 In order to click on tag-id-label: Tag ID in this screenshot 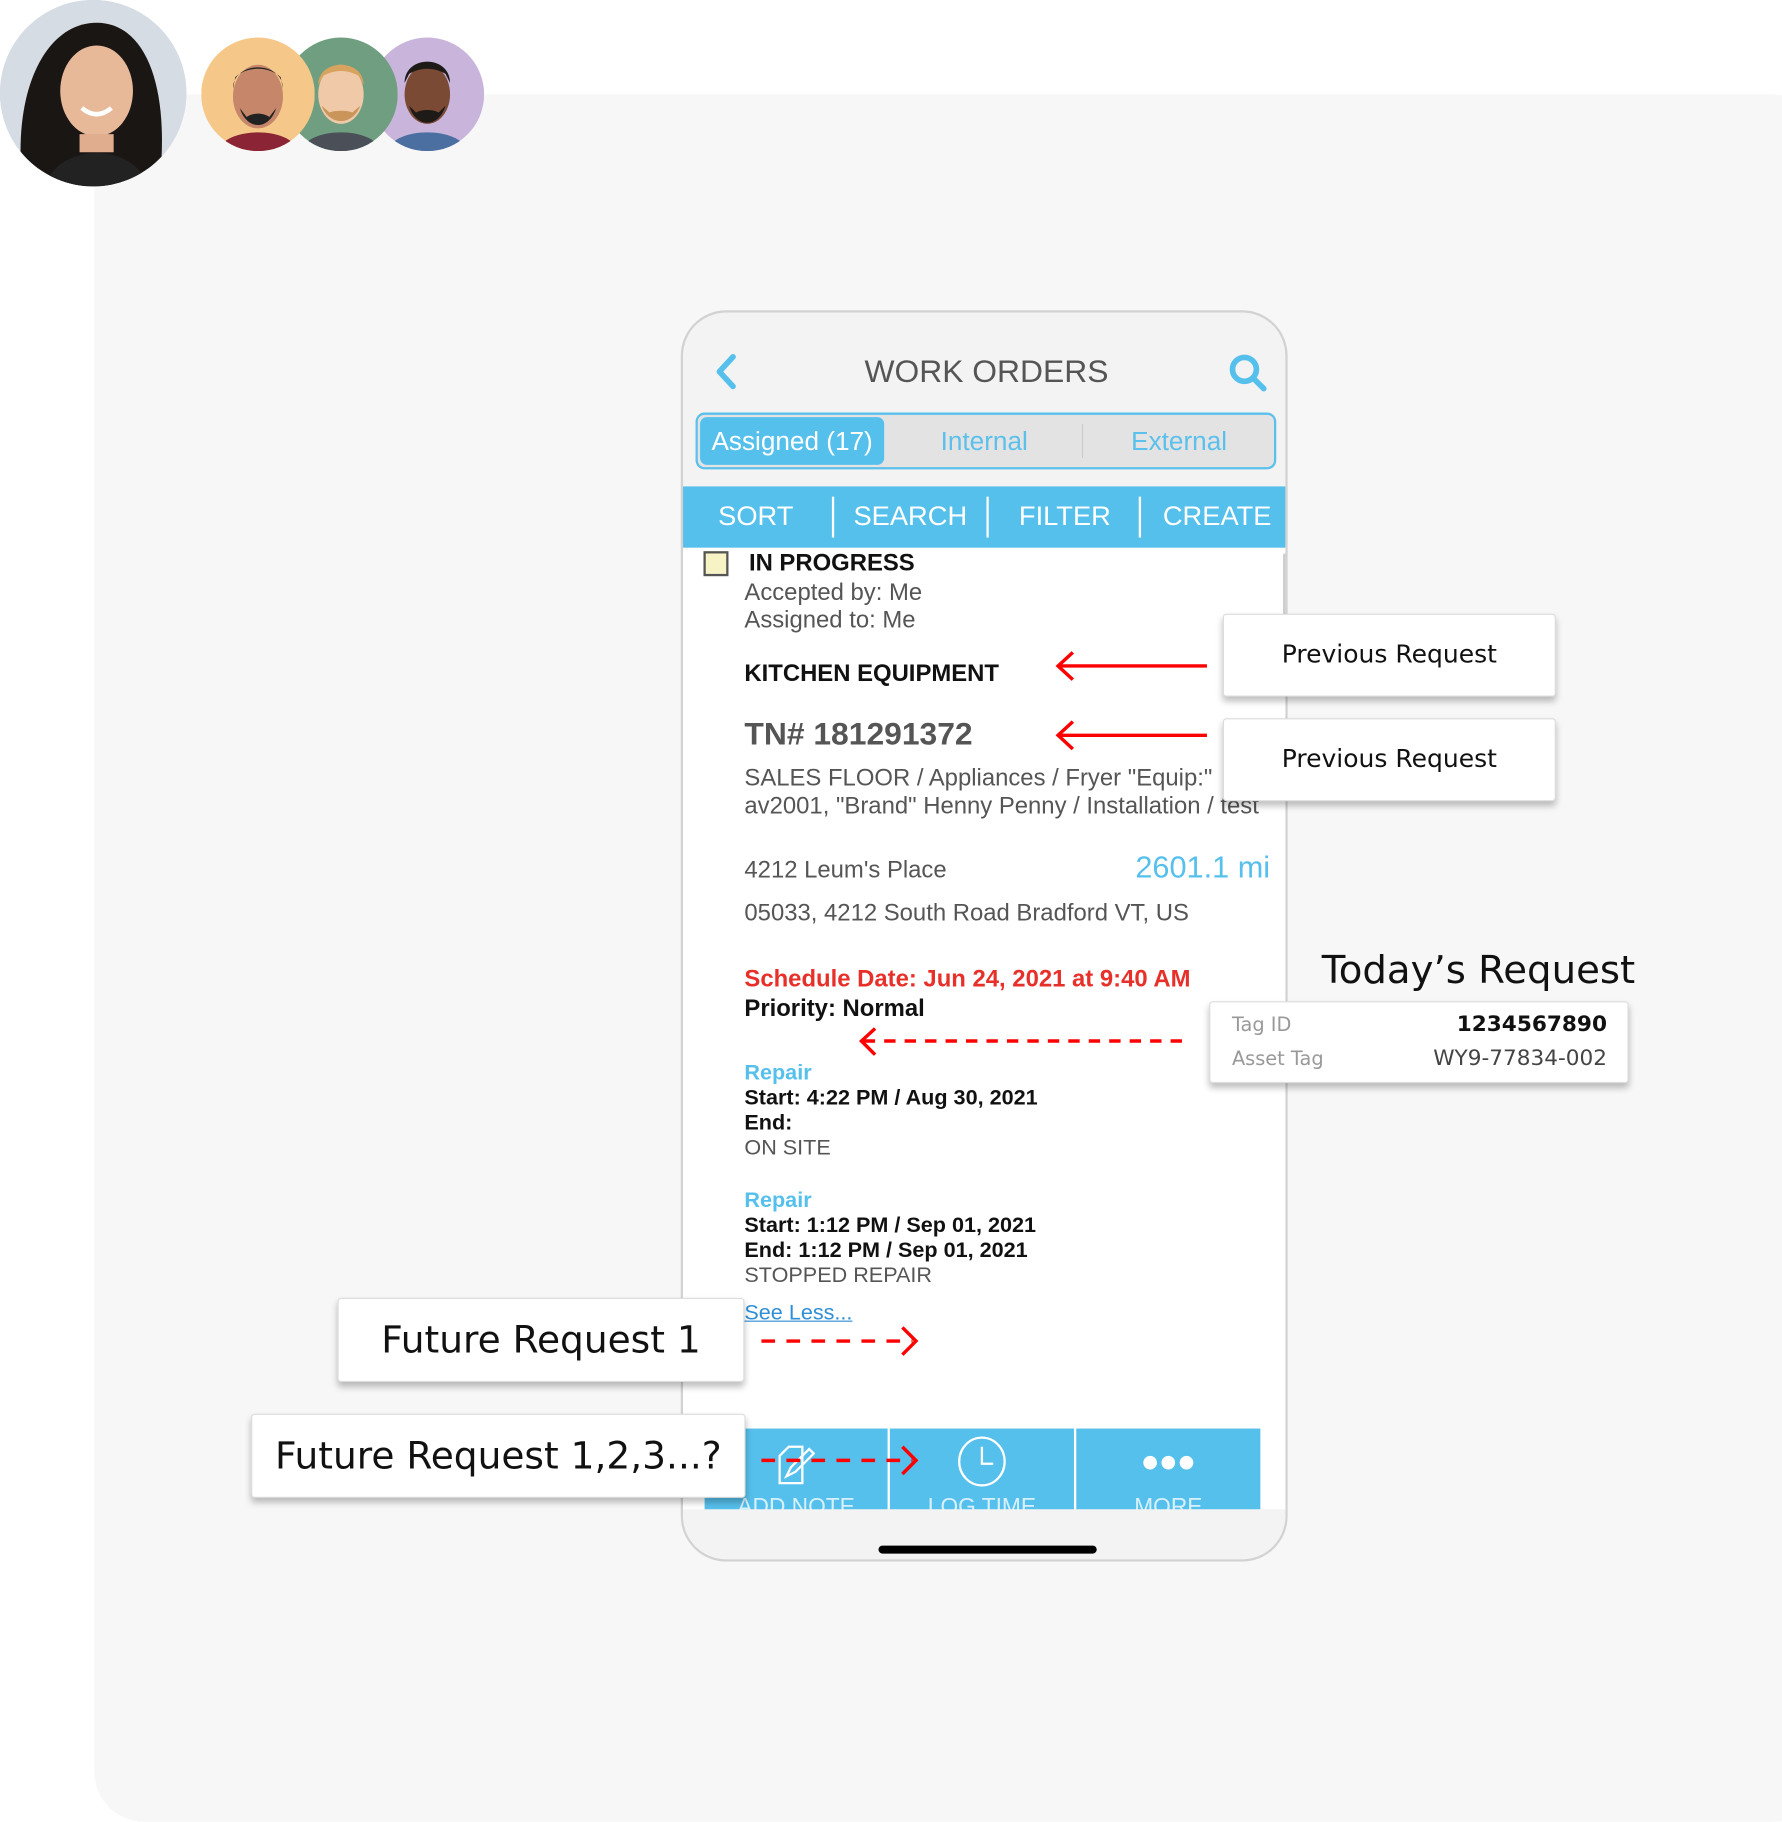, I will do `click(1261, 1025)`.